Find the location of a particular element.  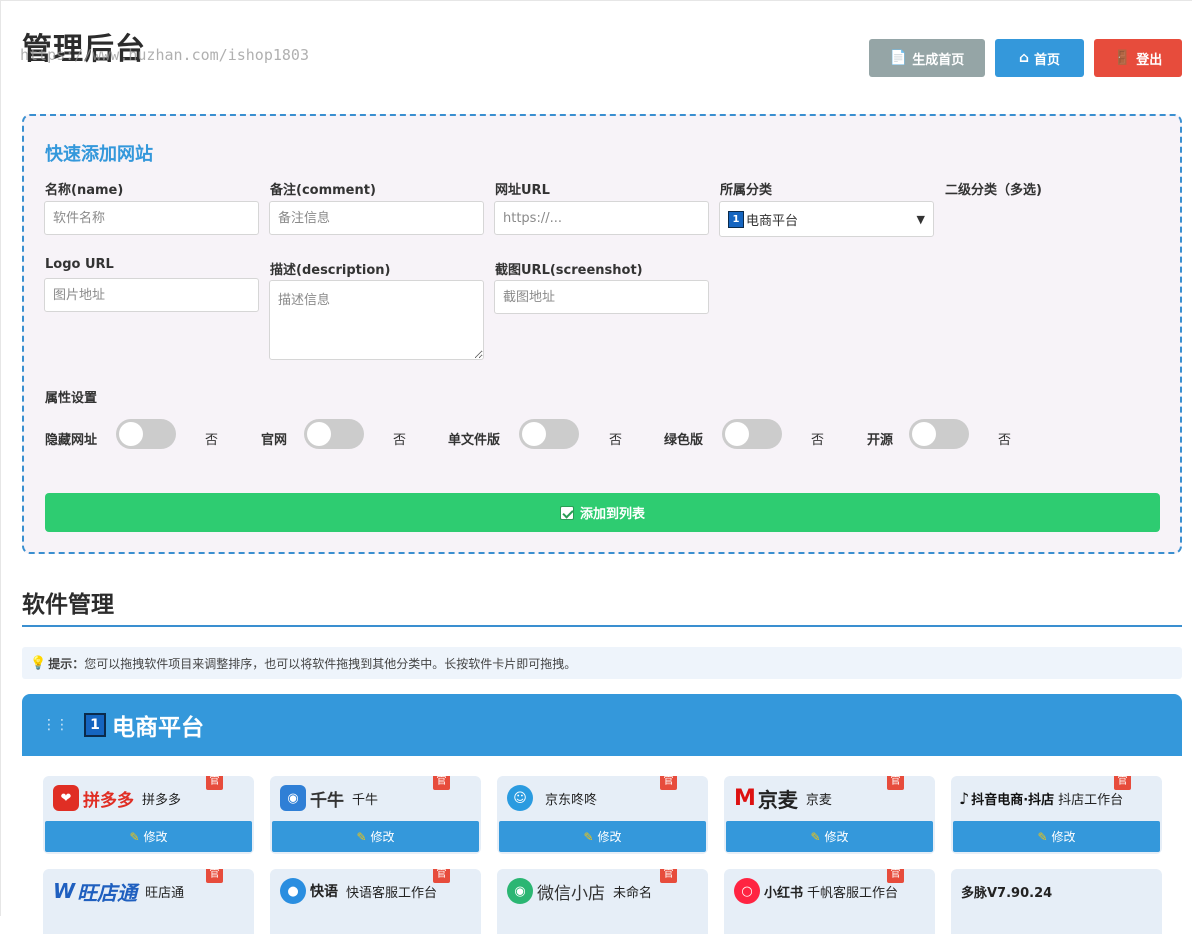

jingmai-m-icon: M is located at coordinates (745, 798).